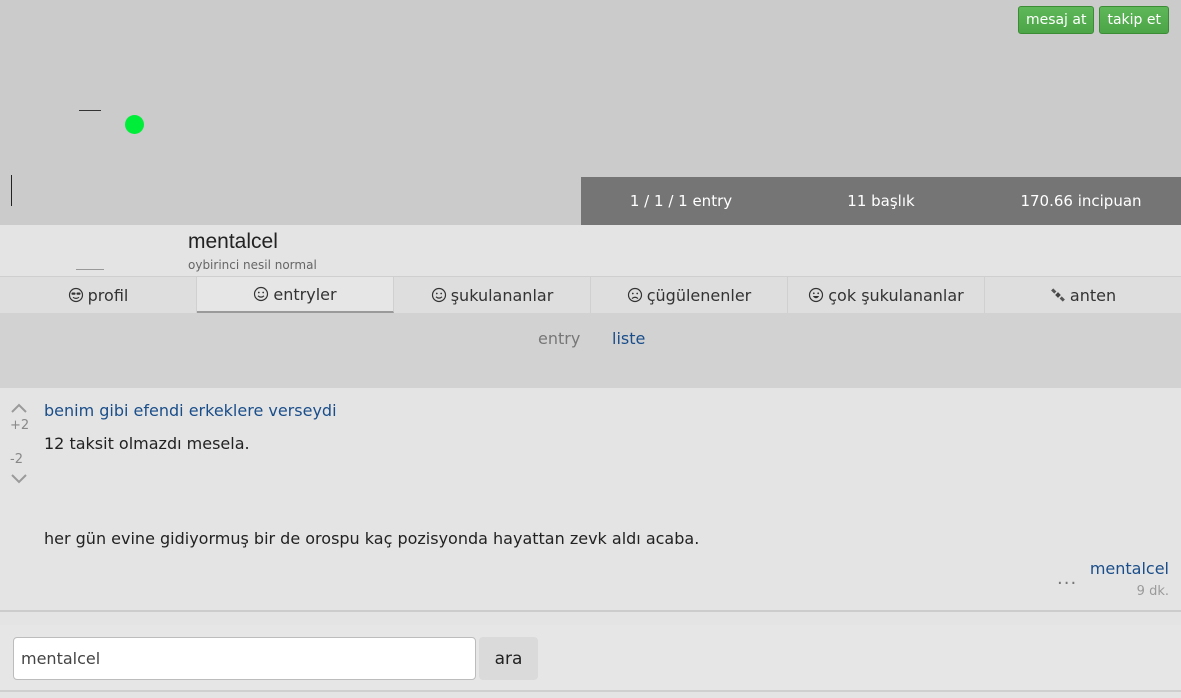  What do you see at coordinates (1093, 295) in the screenshot?
I see `tab-label: anten` at bounding box center [1093, 295].